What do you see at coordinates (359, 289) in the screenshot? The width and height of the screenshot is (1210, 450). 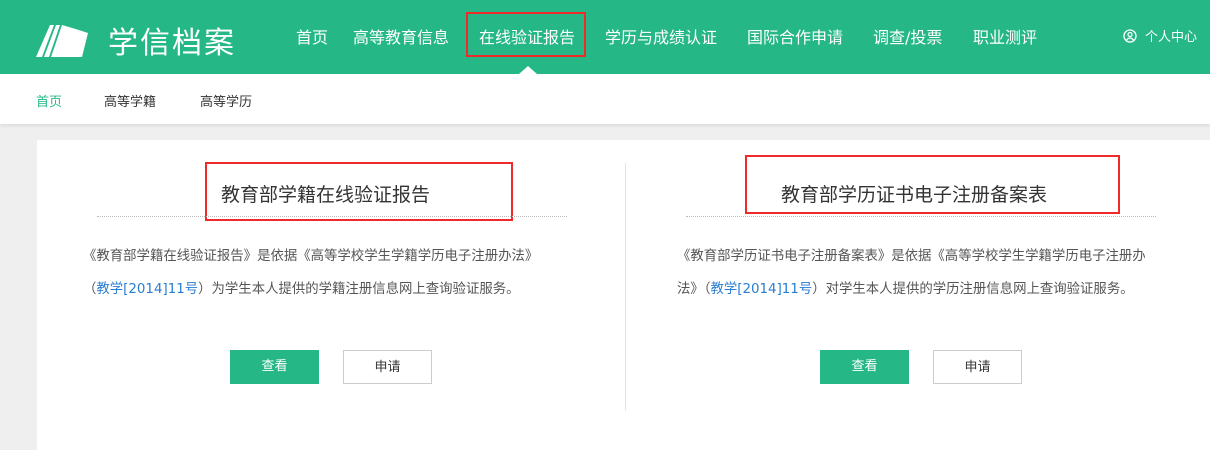 I see `desc-text: ）为学生本人提供的学籍注册信息网上查询验证服务。` at bounding box center [359, 289].